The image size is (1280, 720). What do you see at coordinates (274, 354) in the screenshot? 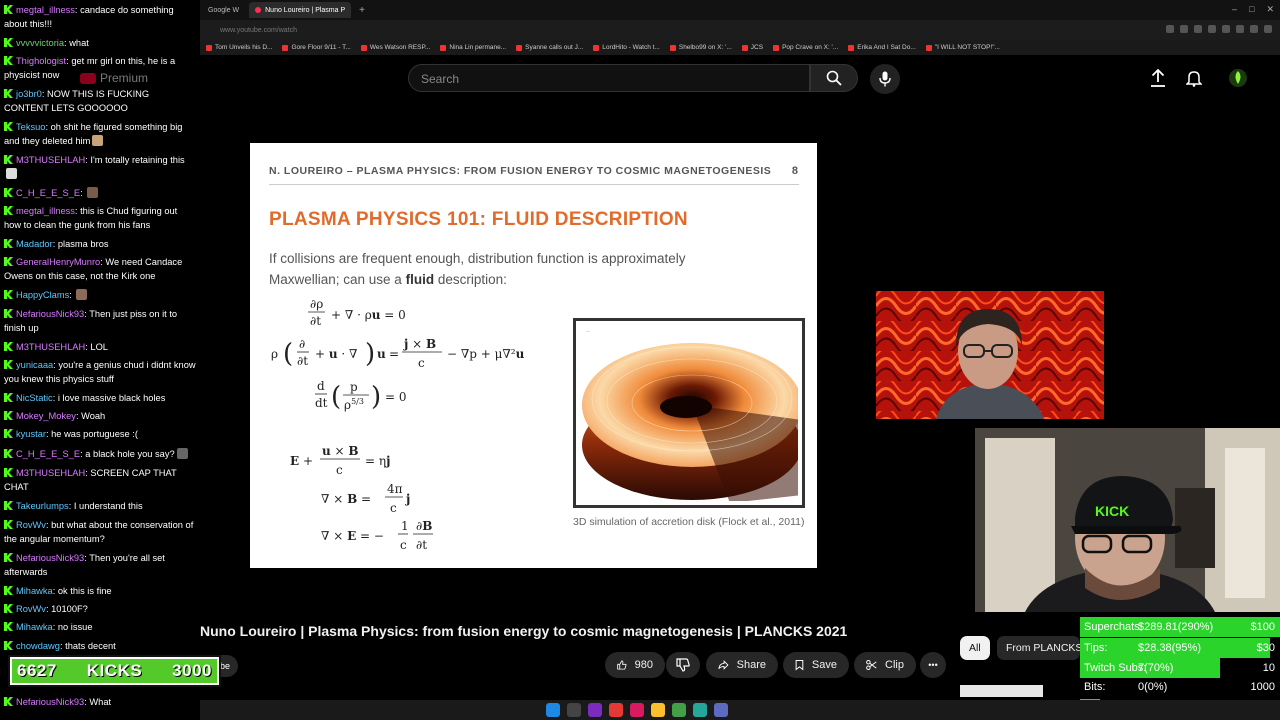
I see `svg-text: ρ` at bounding box center [274, 354].